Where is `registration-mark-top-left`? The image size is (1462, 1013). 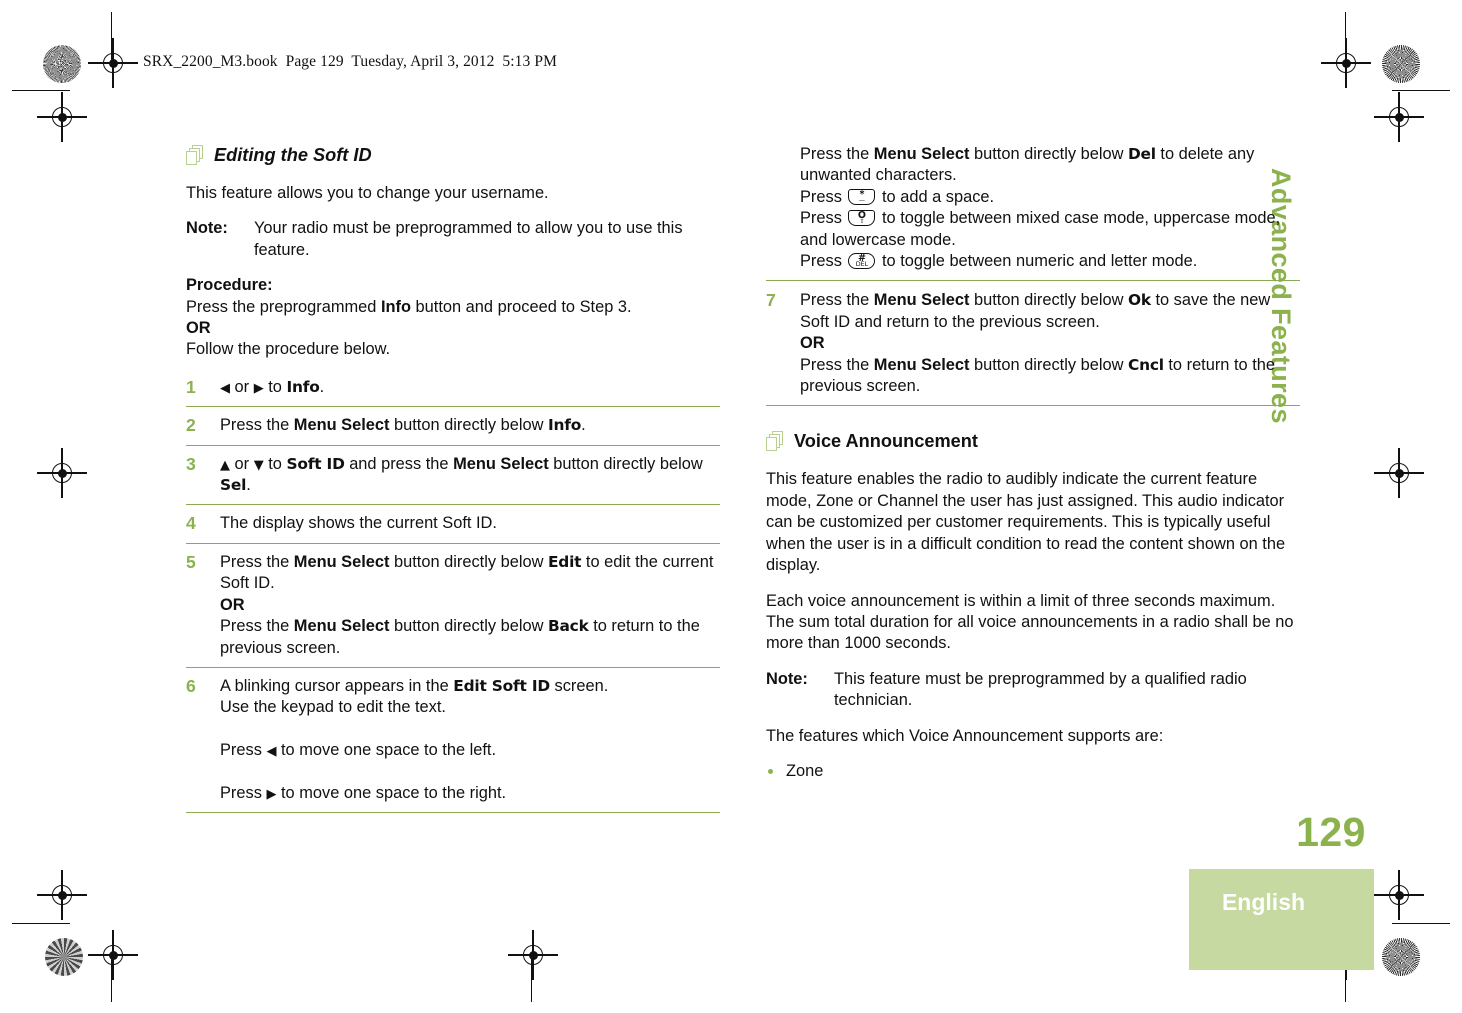
registration-mark-top-left is located at coordinates (113, 63).